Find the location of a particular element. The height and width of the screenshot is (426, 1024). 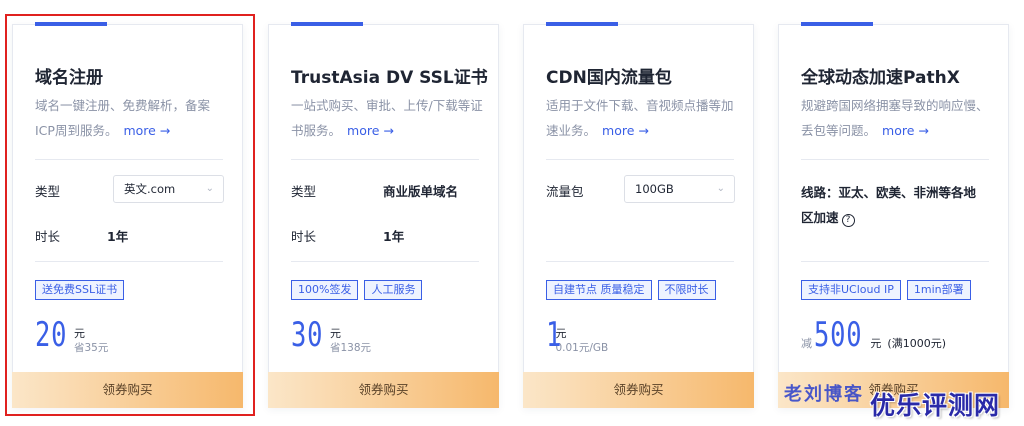

price-saving: 省35元 is located at coordinates (91, 348).